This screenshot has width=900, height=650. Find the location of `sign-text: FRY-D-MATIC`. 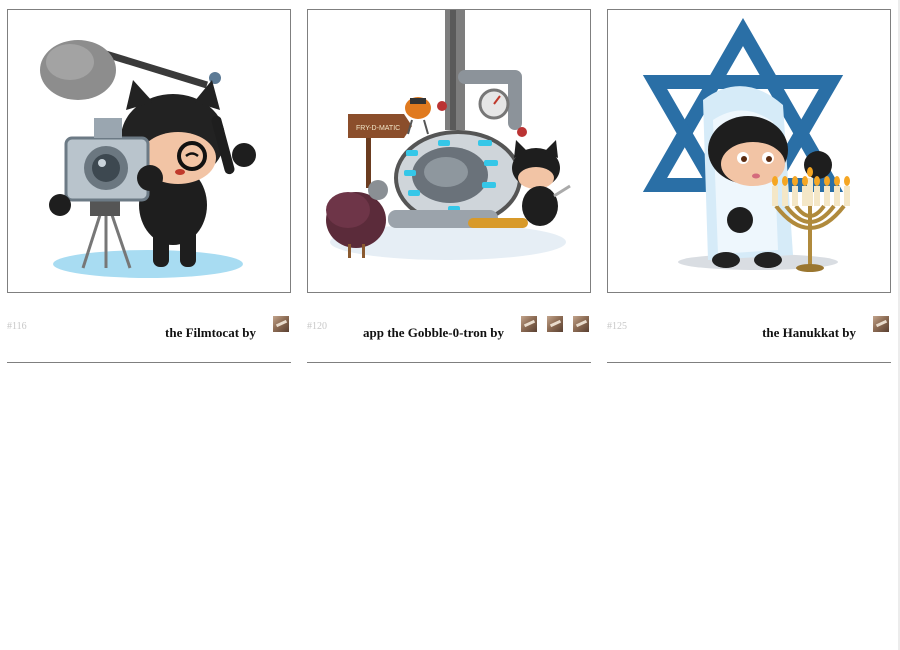

sign-text: FRY-D-MATIC is located at coordinates (378, 128).